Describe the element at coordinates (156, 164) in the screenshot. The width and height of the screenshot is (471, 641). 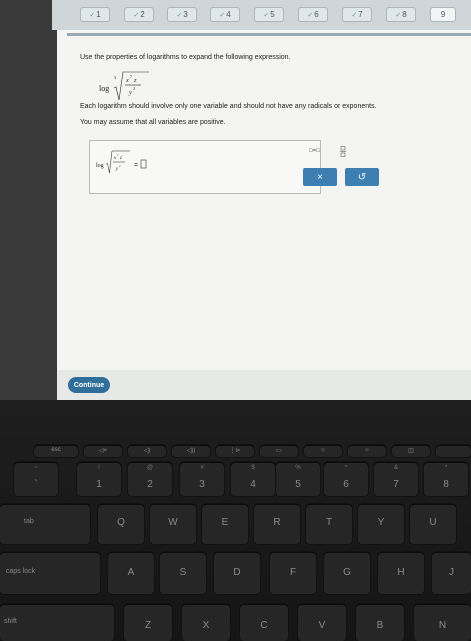
I see `answer-expression: log x 7 z y 2 =` at that location.